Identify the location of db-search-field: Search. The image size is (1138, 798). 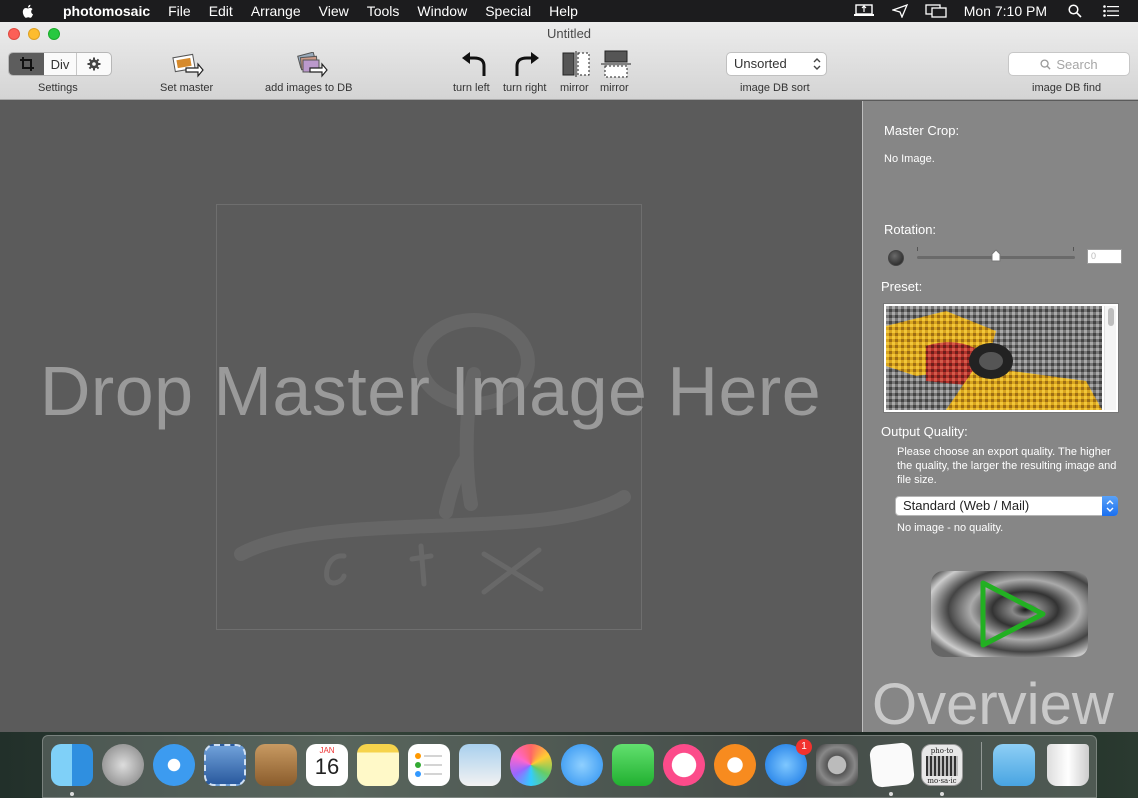
(1069, 64).